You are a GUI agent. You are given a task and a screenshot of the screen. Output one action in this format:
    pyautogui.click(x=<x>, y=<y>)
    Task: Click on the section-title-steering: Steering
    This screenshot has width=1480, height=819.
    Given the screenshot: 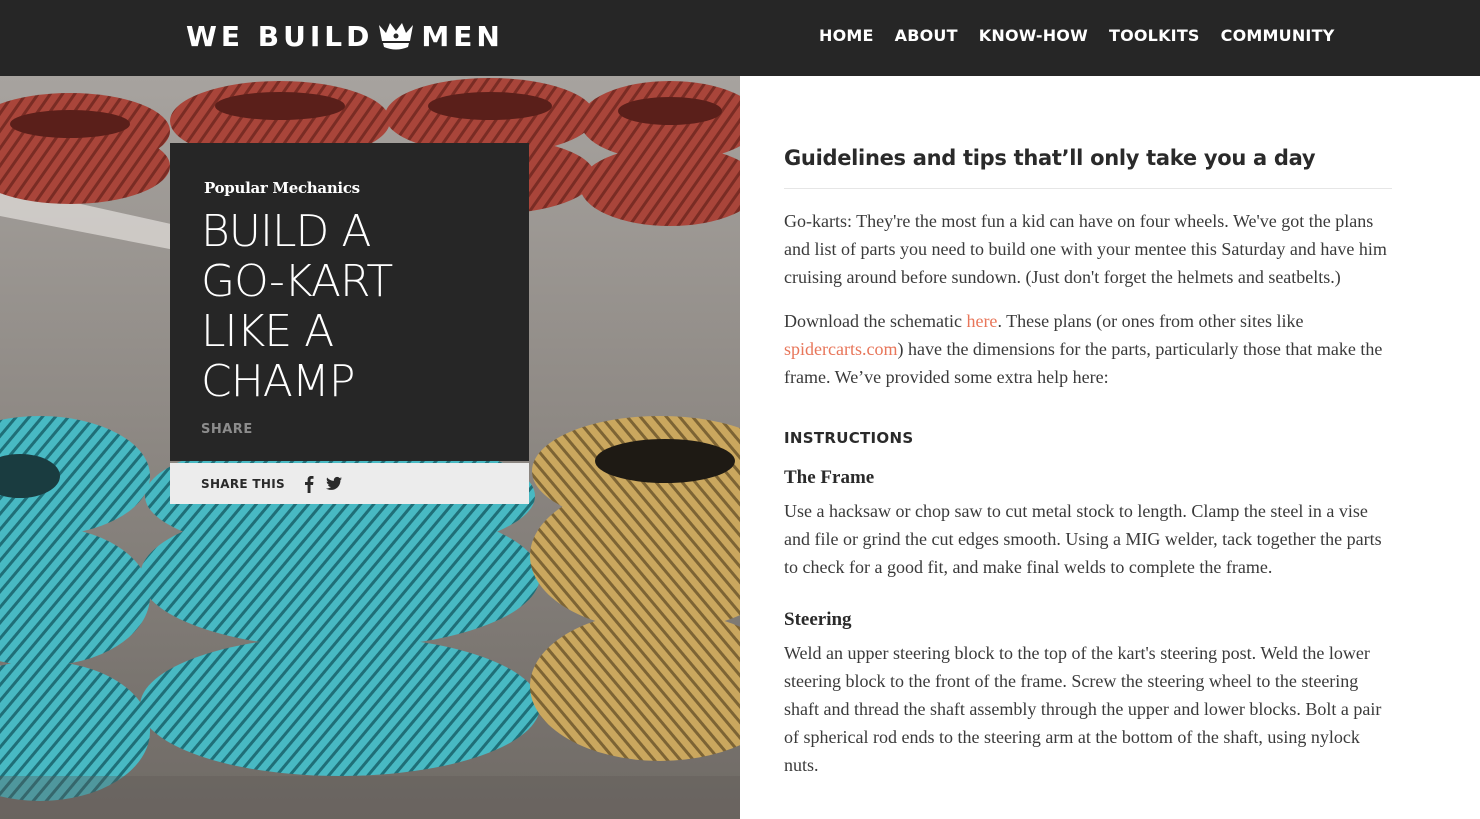 What is the action you would take?
    pyautogui.click(x=818, y=619)
    